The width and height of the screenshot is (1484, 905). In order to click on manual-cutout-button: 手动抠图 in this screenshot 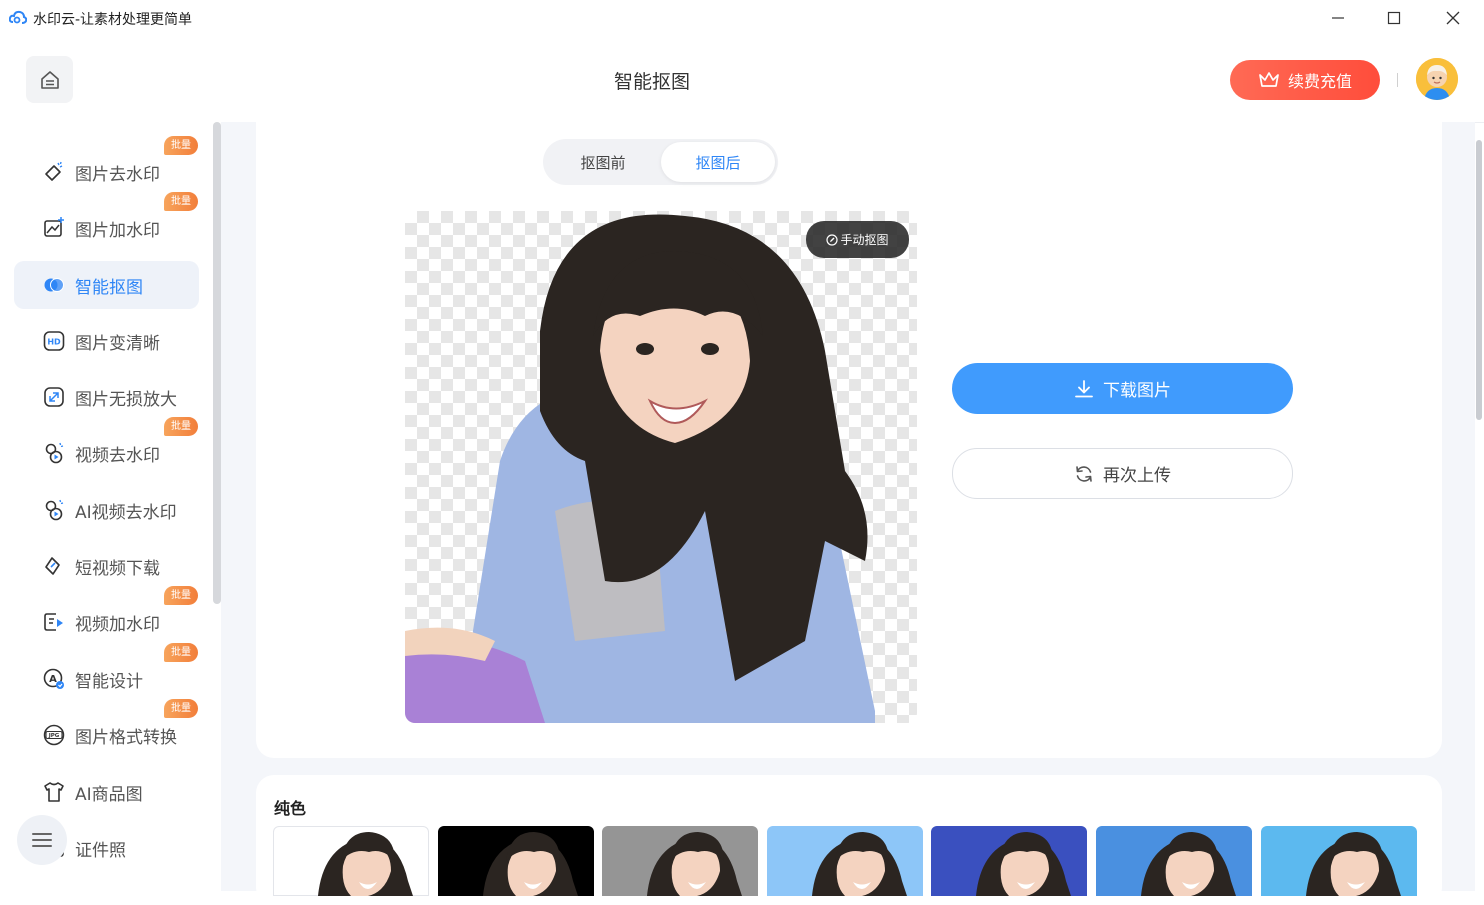, I will do `click(857, 239)`.